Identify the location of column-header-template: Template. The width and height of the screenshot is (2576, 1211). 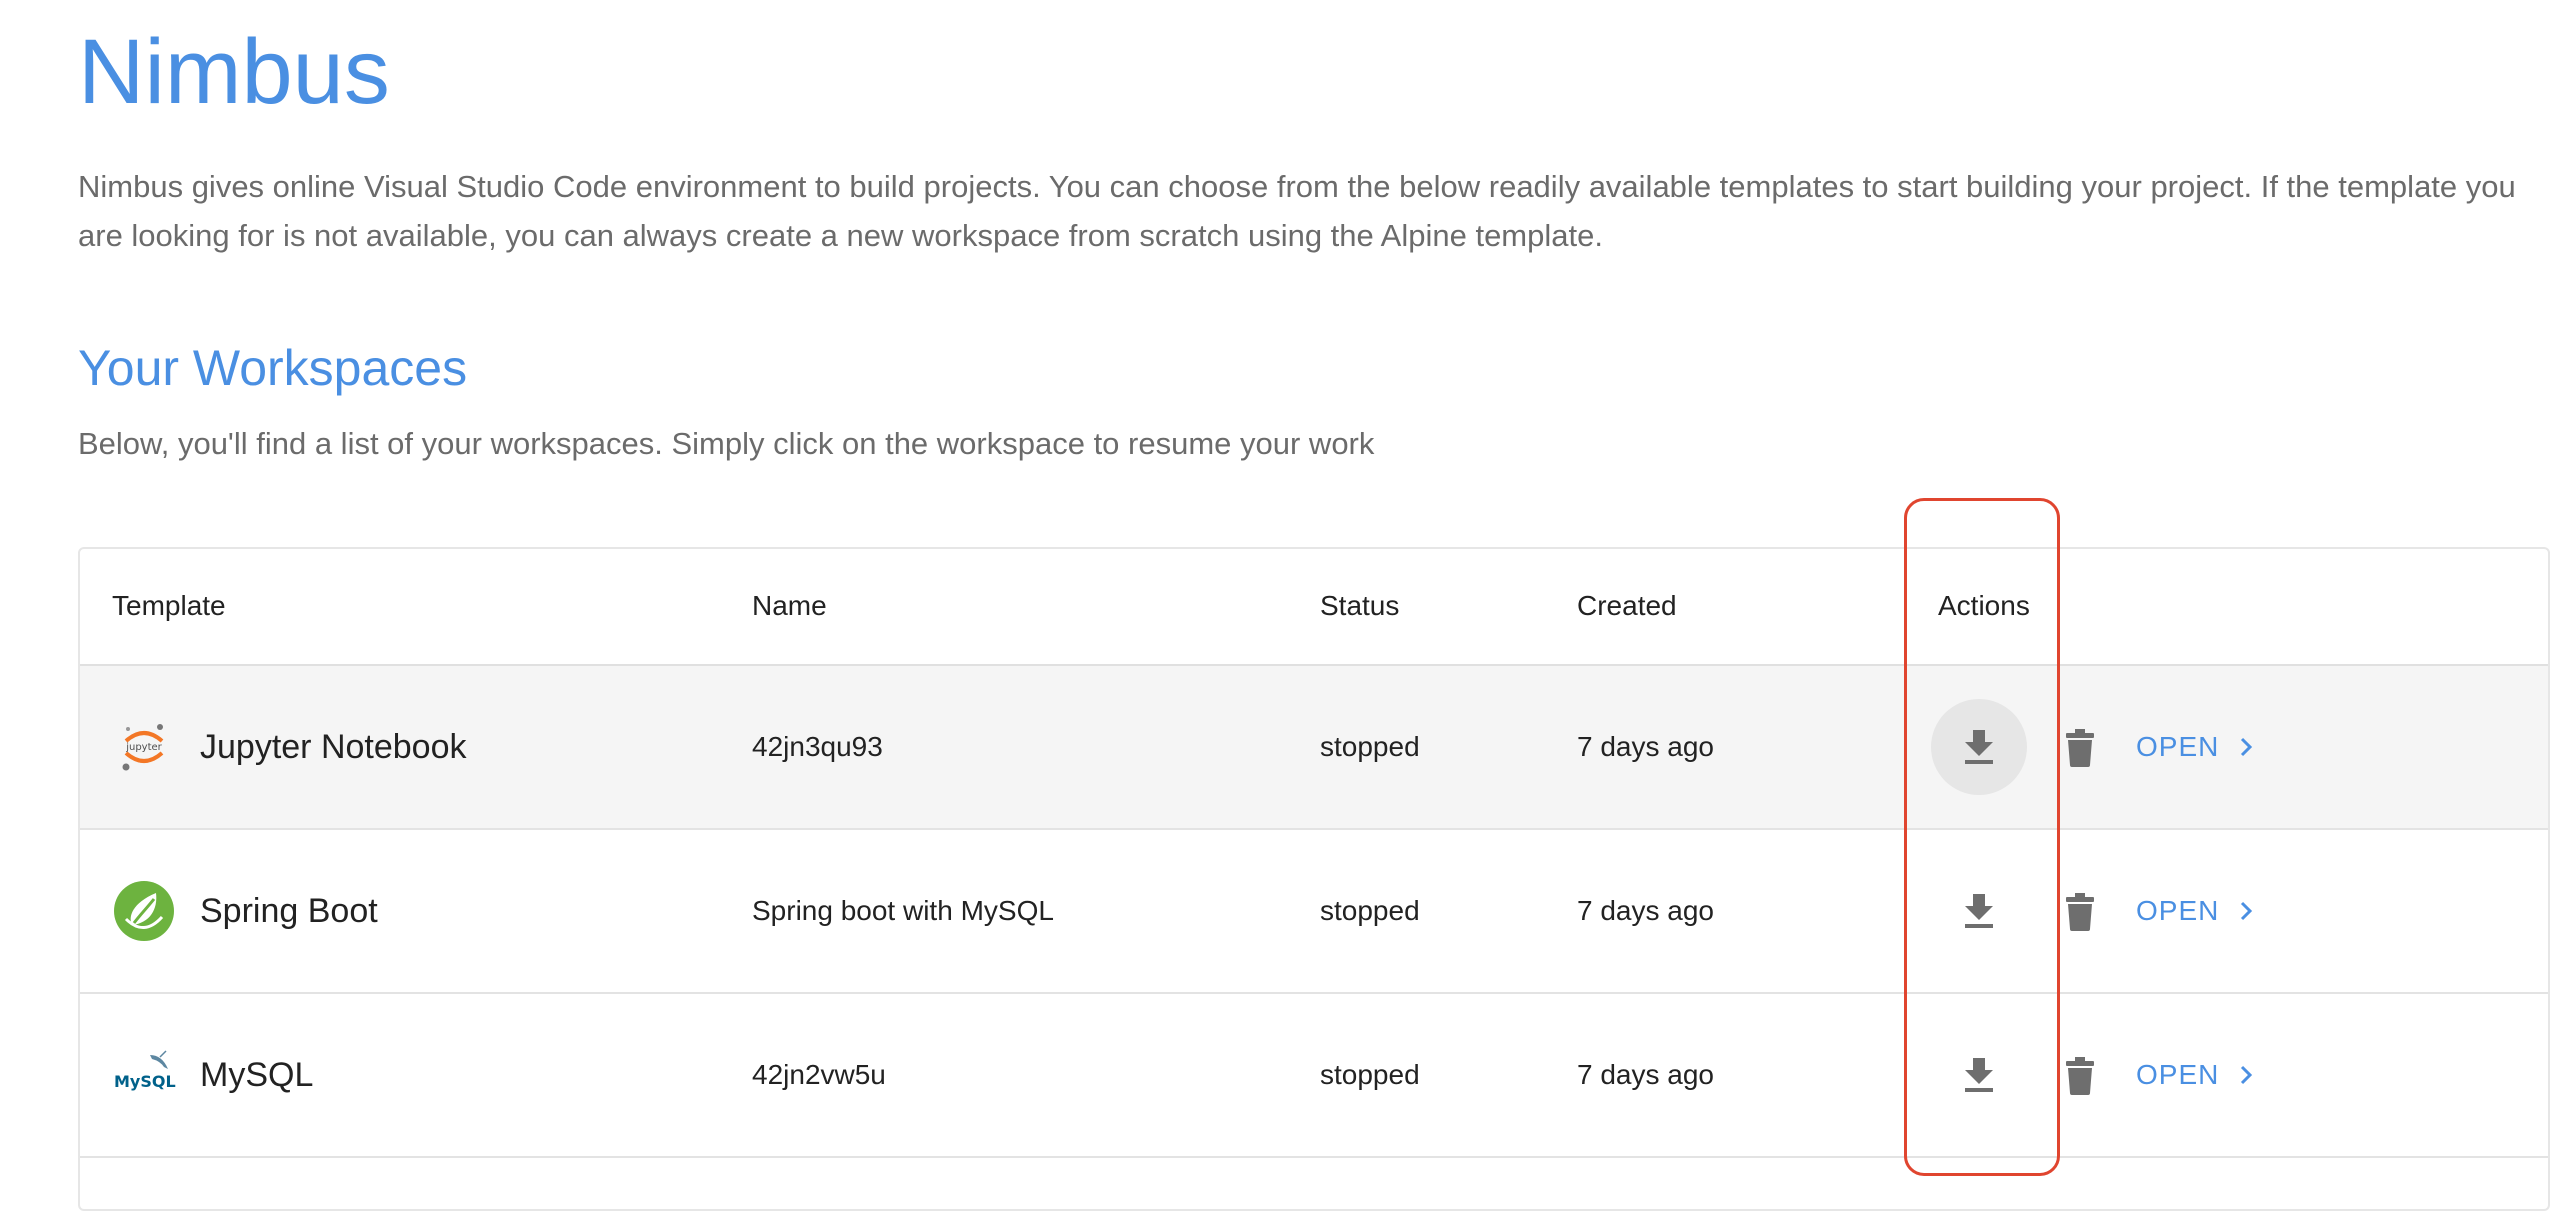
(169, 605).